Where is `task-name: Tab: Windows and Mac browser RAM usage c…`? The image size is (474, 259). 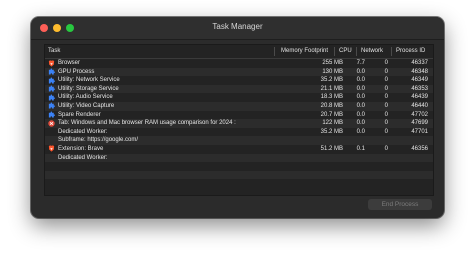 task-name: Tab: Windows and Mac browser RAM usage c… is located at coordinates (147, 123).